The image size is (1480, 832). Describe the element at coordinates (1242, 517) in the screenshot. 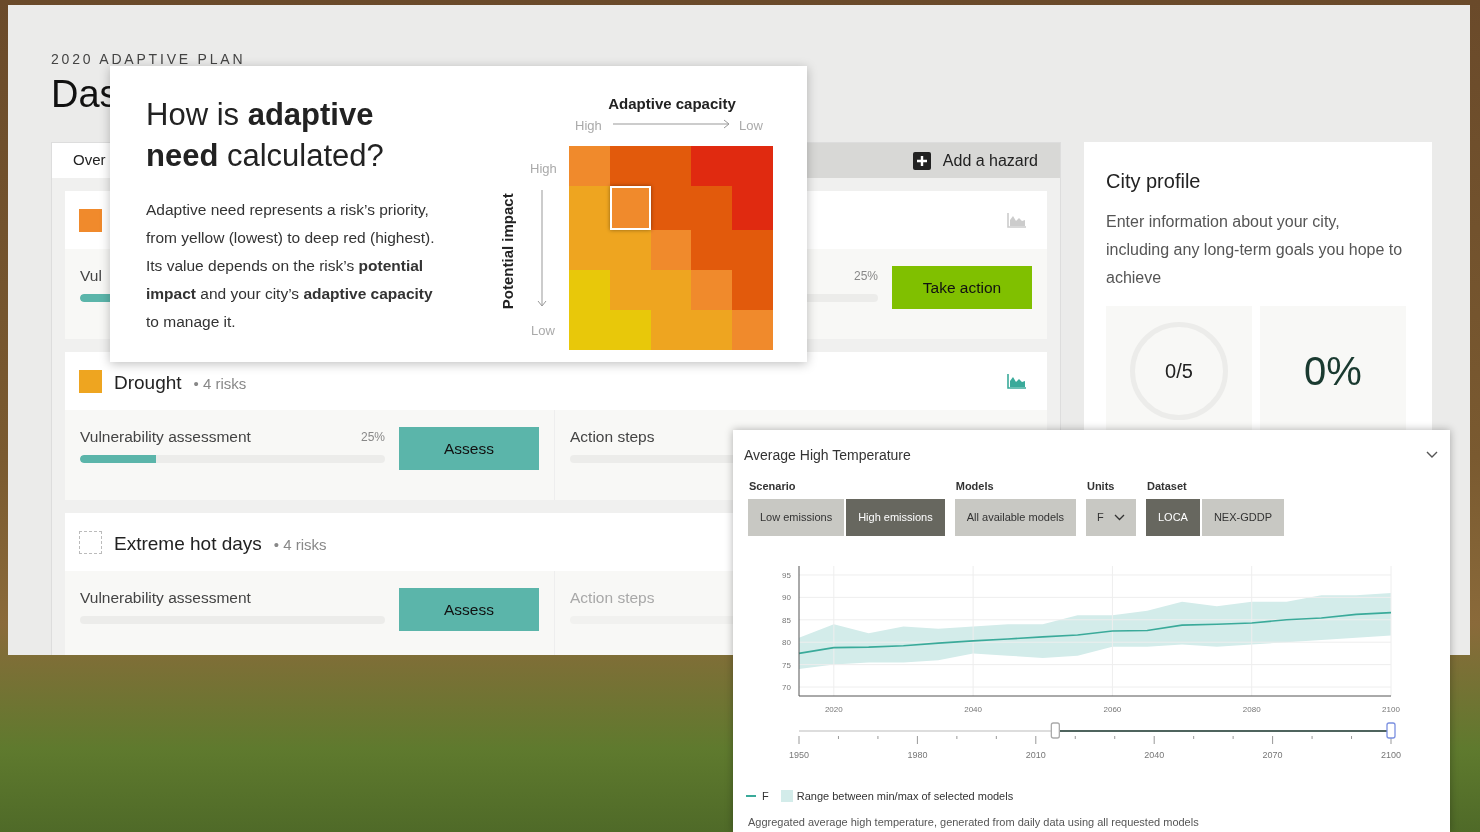

I see `option-button: NEX-GDDP` at that location.